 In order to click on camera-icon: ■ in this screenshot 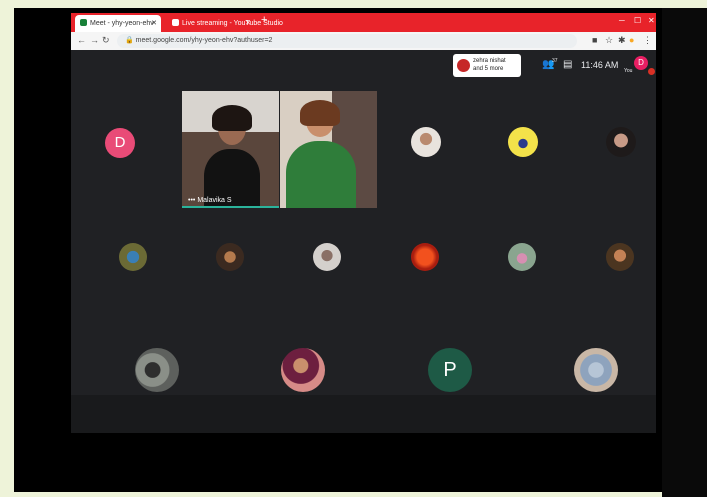, I will do `click(594, 40)`.